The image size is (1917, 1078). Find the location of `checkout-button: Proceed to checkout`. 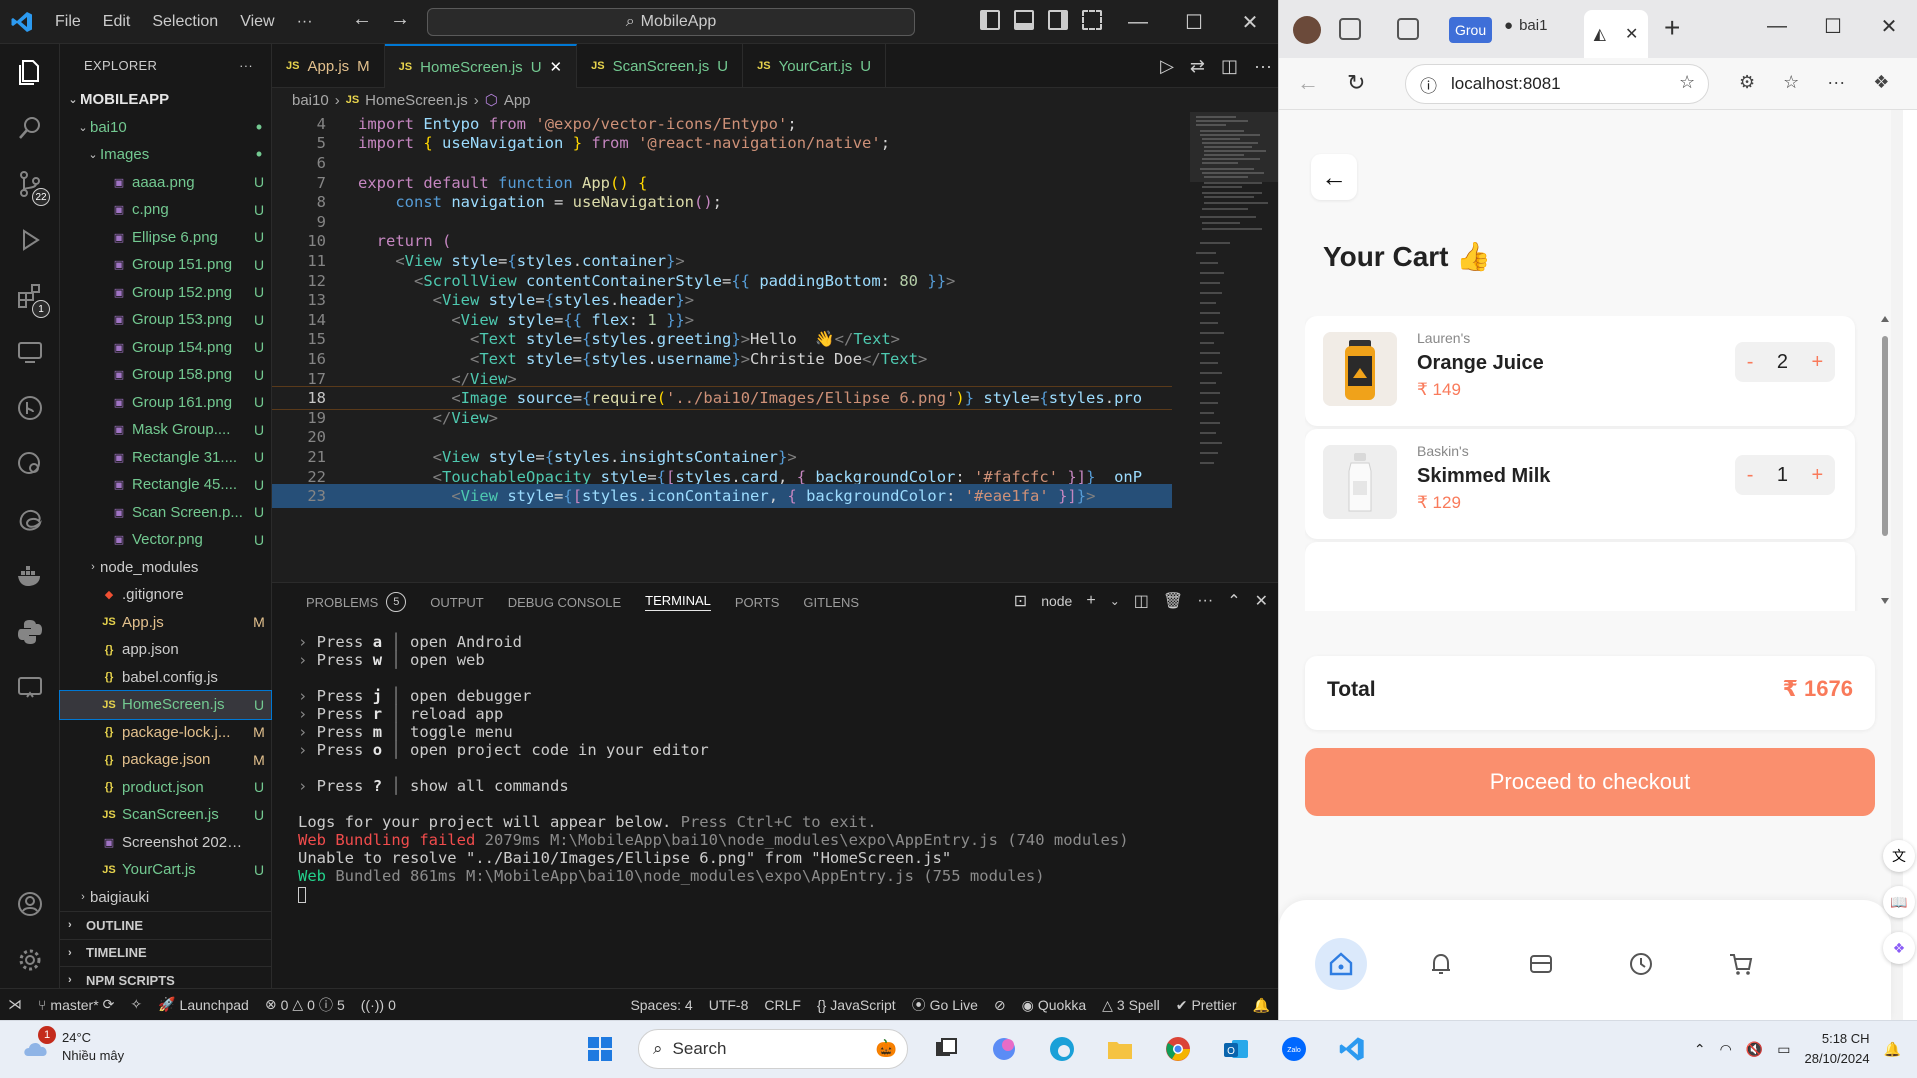

checkout-button: Proceed to checkout is located at coordinates (1590, 782).